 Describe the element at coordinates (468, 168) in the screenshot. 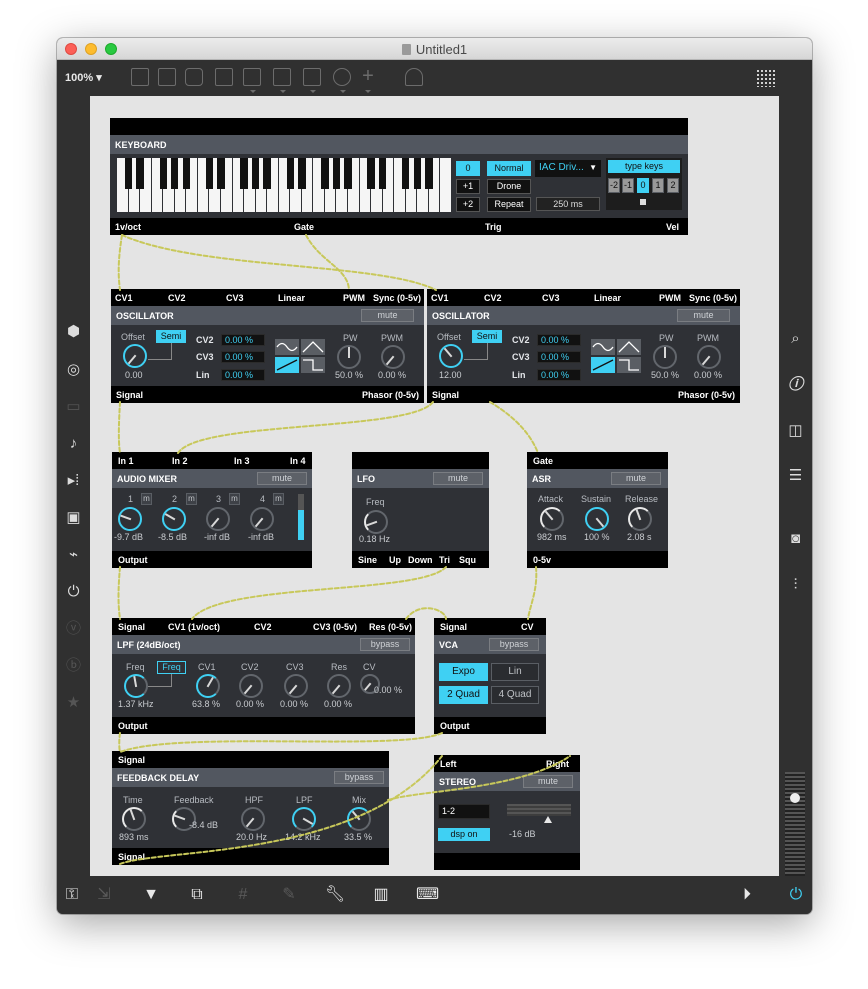

I see `octave-button-0: 0` at that location.